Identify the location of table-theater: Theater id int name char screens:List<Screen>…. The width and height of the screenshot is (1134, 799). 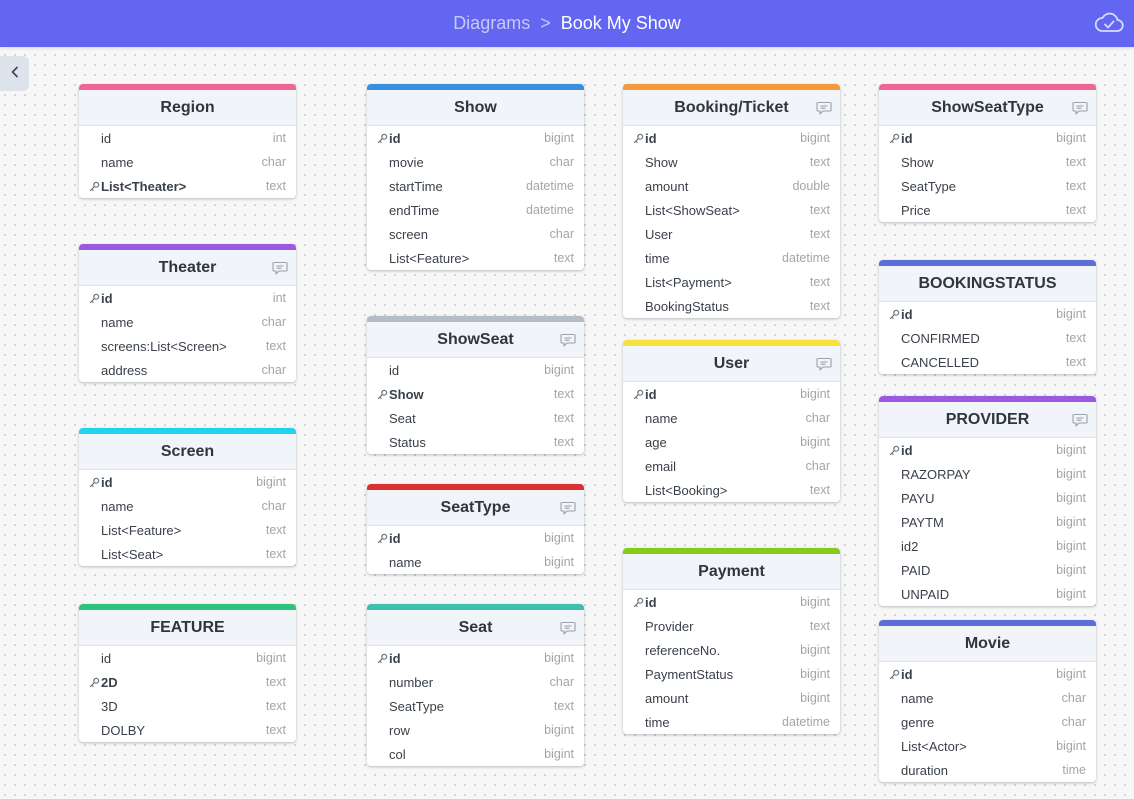
(187, 313).